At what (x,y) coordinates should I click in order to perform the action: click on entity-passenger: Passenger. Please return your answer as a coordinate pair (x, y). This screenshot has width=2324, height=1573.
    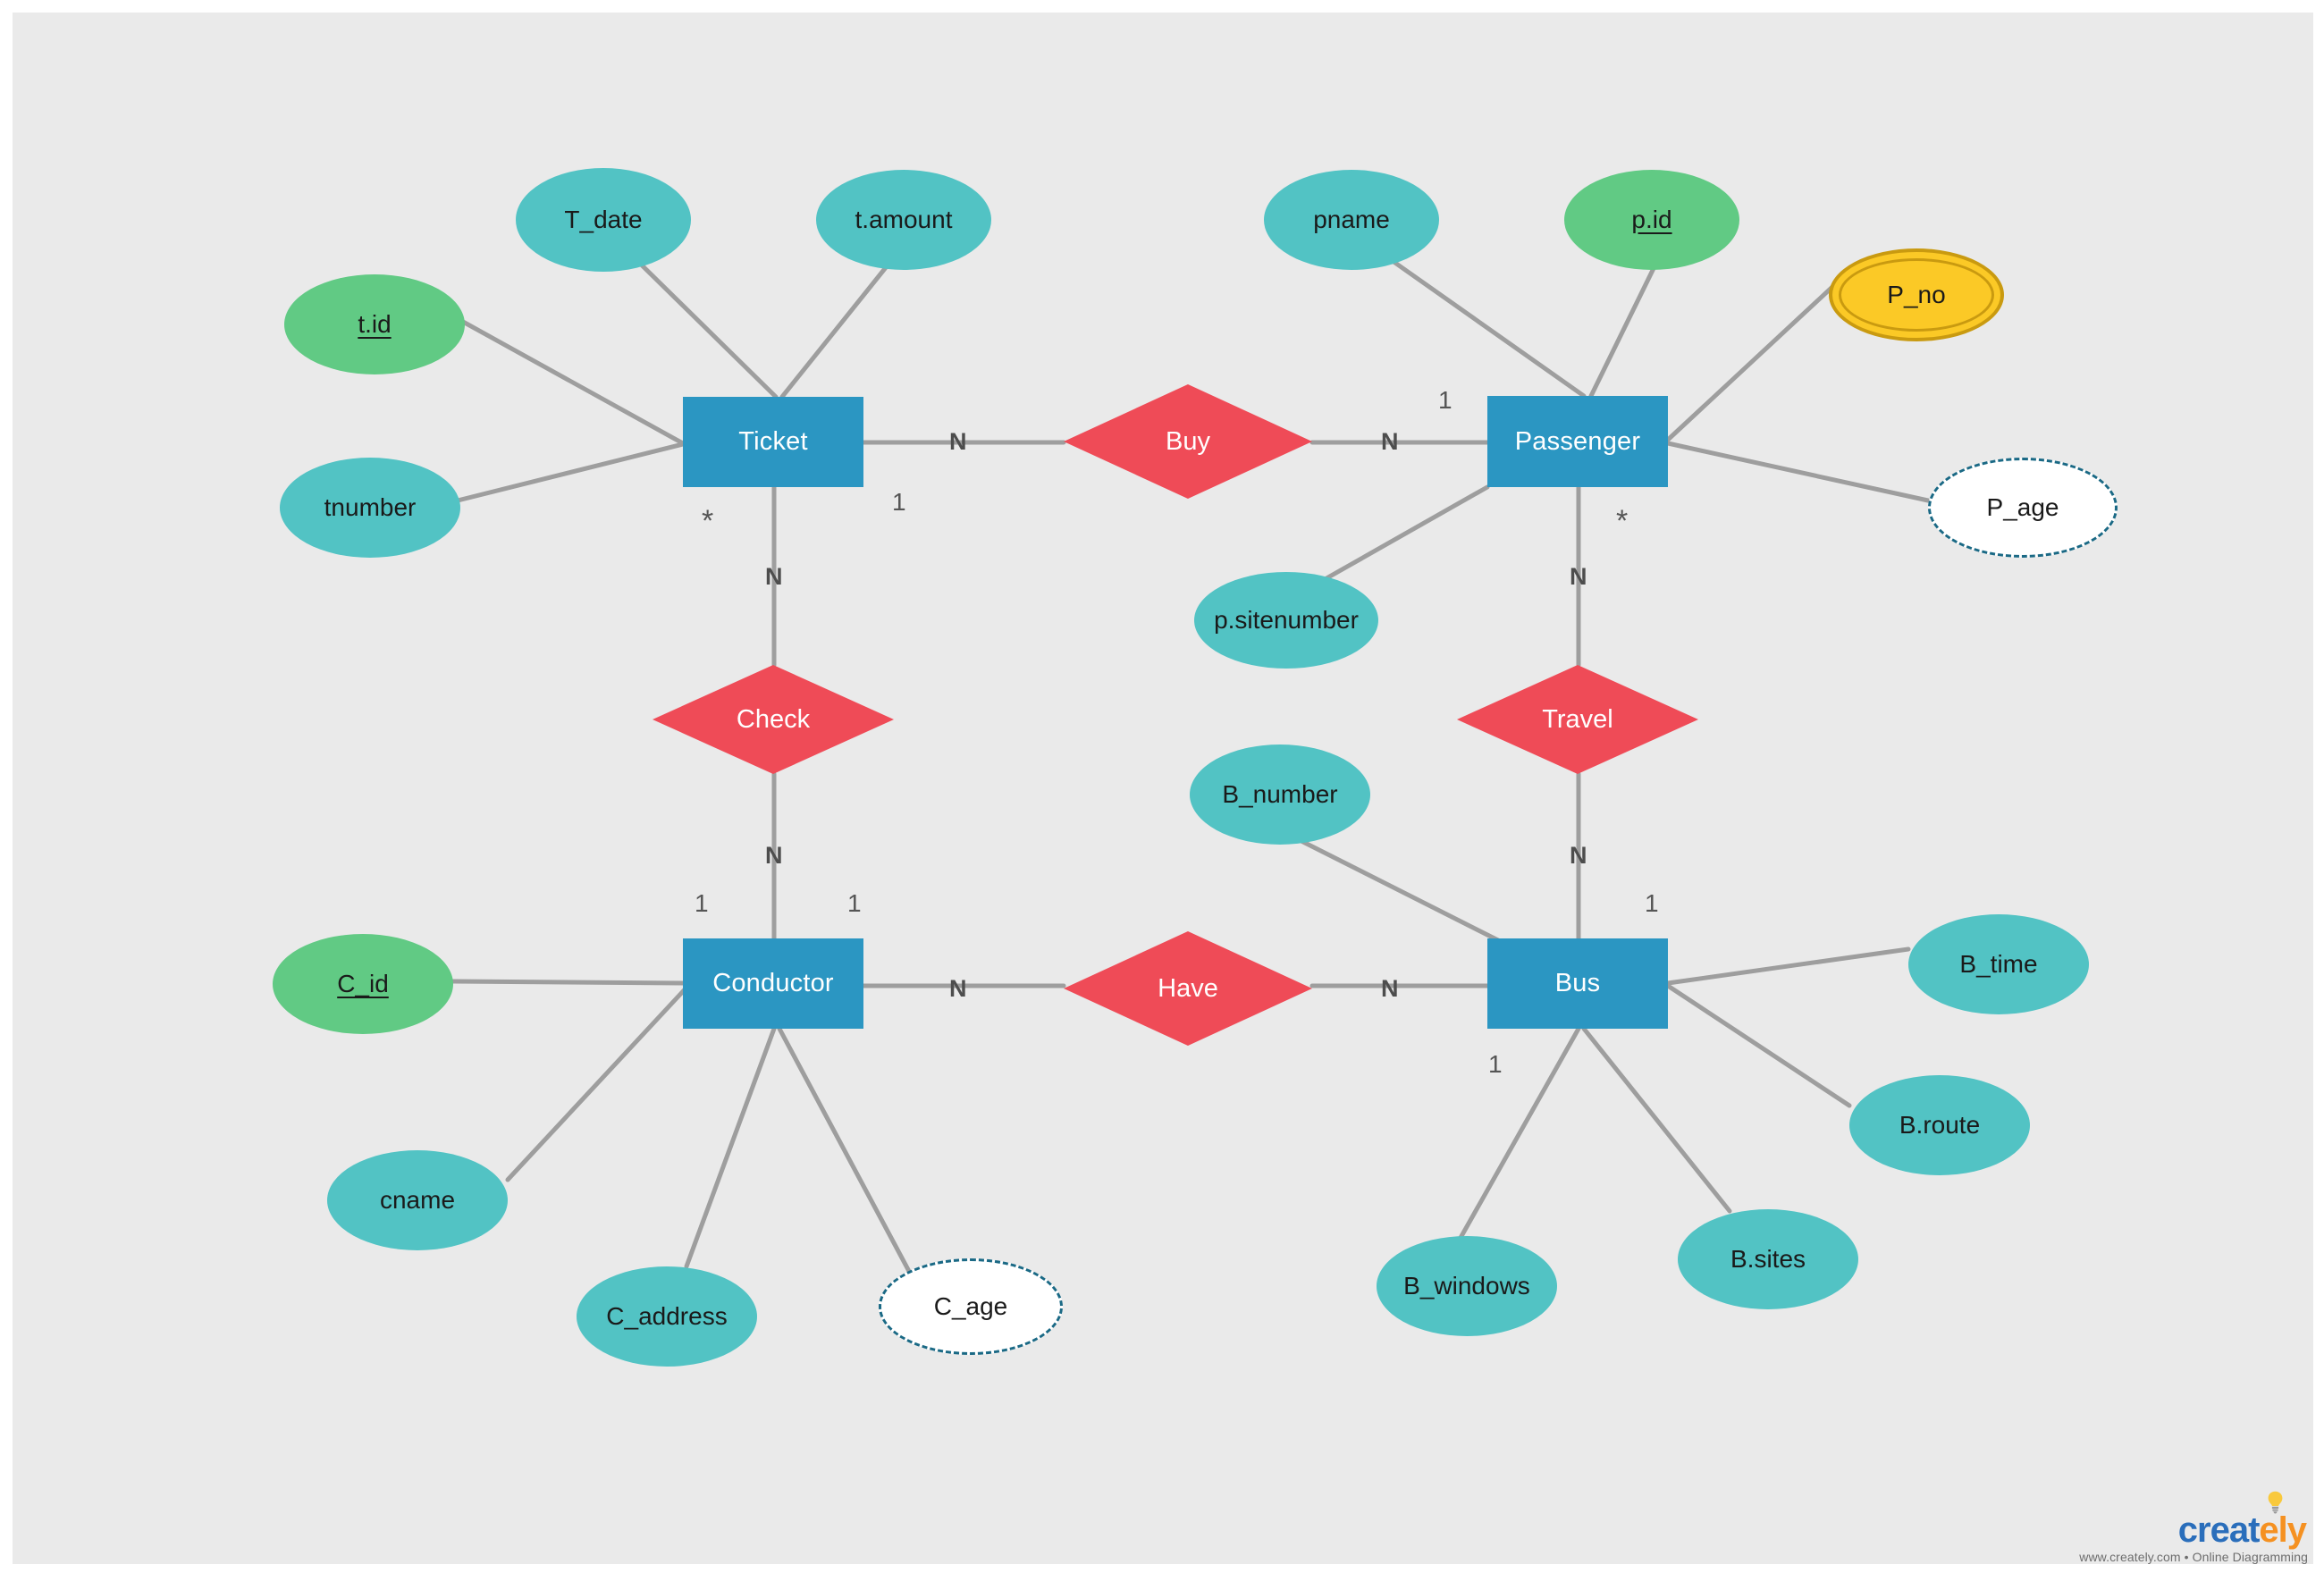
    Looking at the image, I should click on (1577, 442).